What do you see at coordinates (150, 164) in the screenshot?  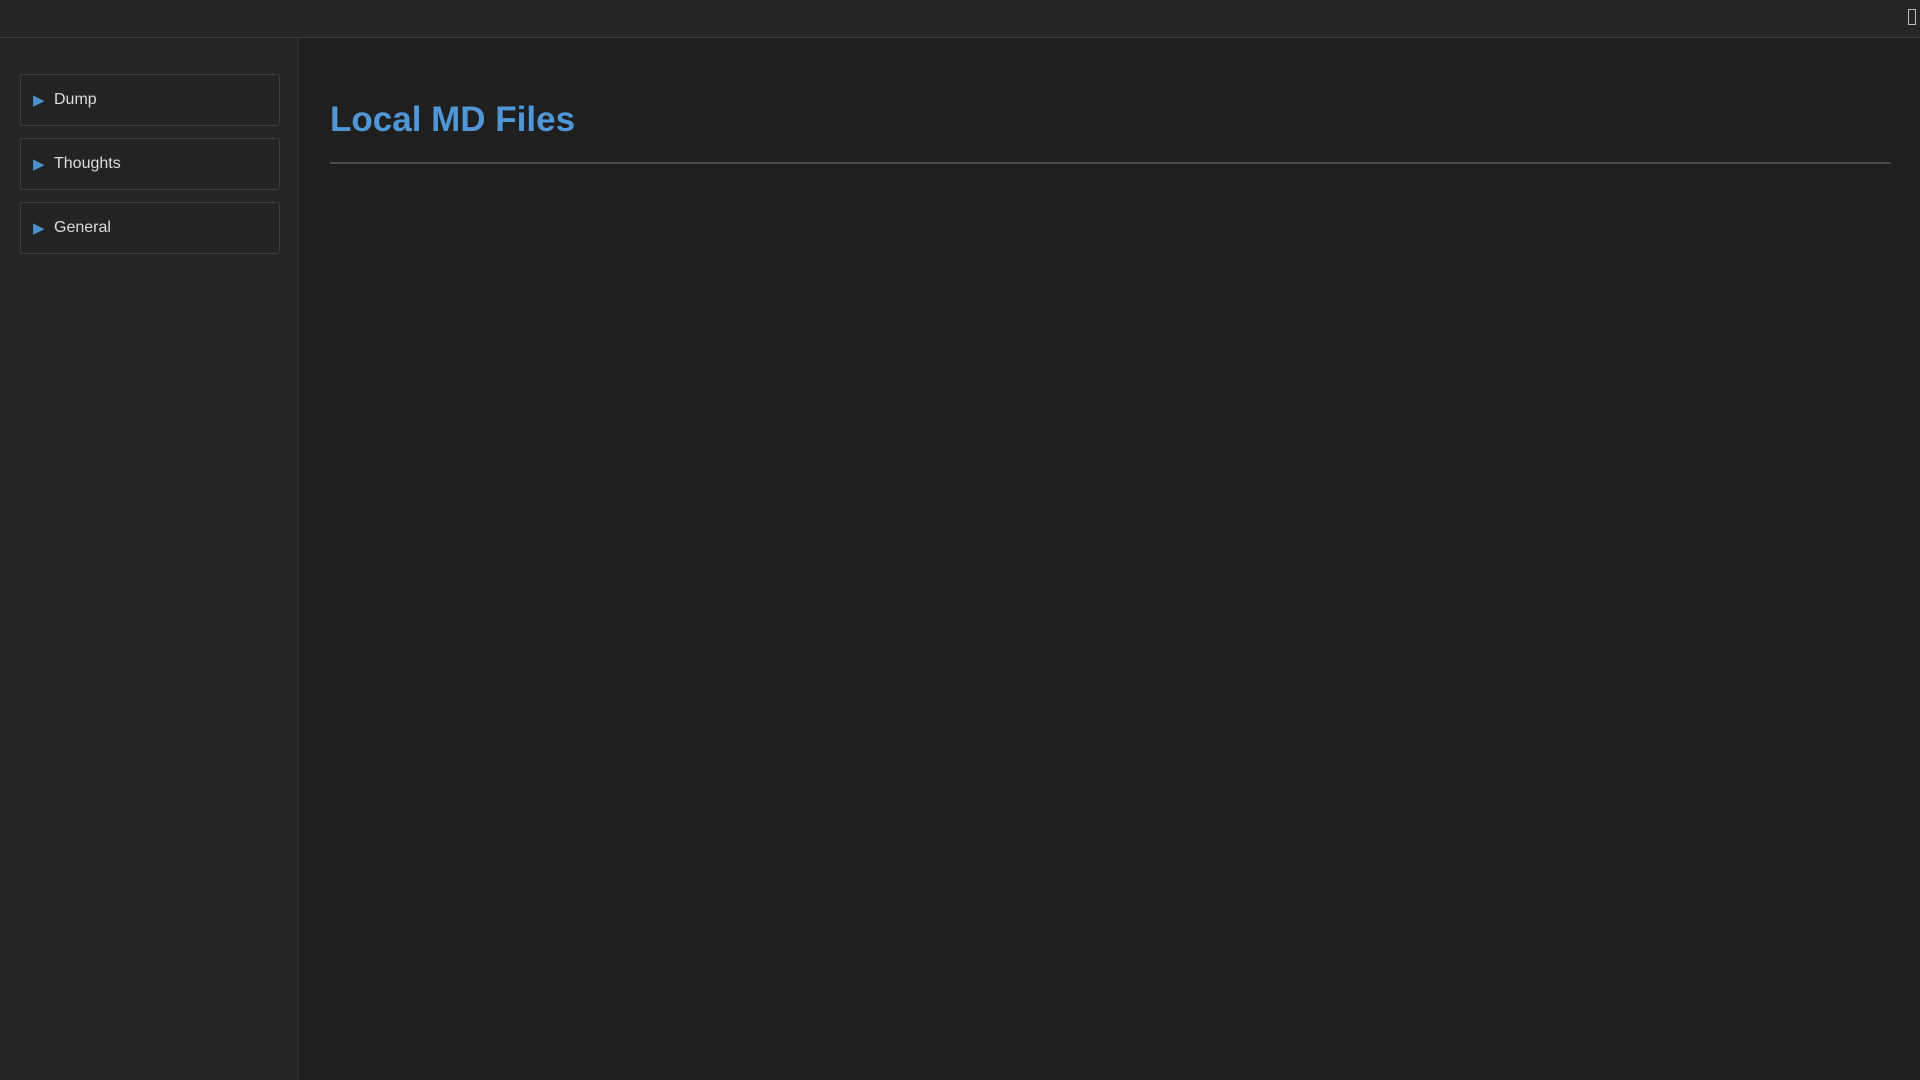 I see `sidebar-item-thoughts: ▶ Thoughts` at bounding box center [150, 164].